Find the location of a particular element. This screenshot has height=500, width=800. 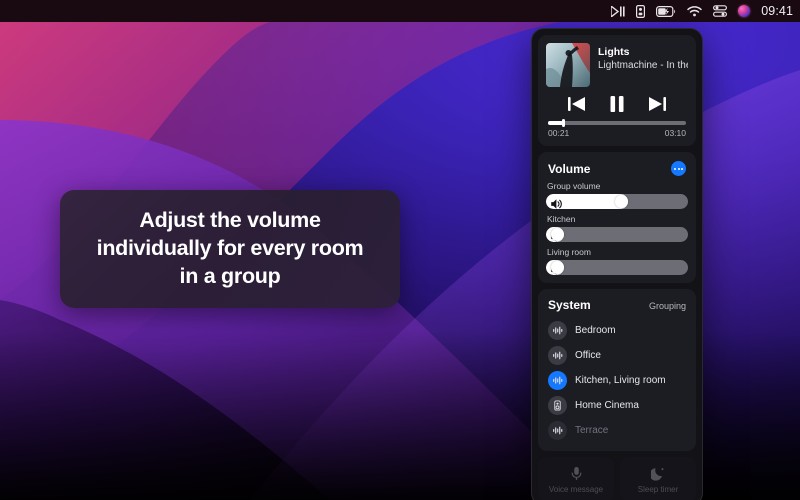

track-artist: Lightmachine - In the l is located at coordinates (643, 66).